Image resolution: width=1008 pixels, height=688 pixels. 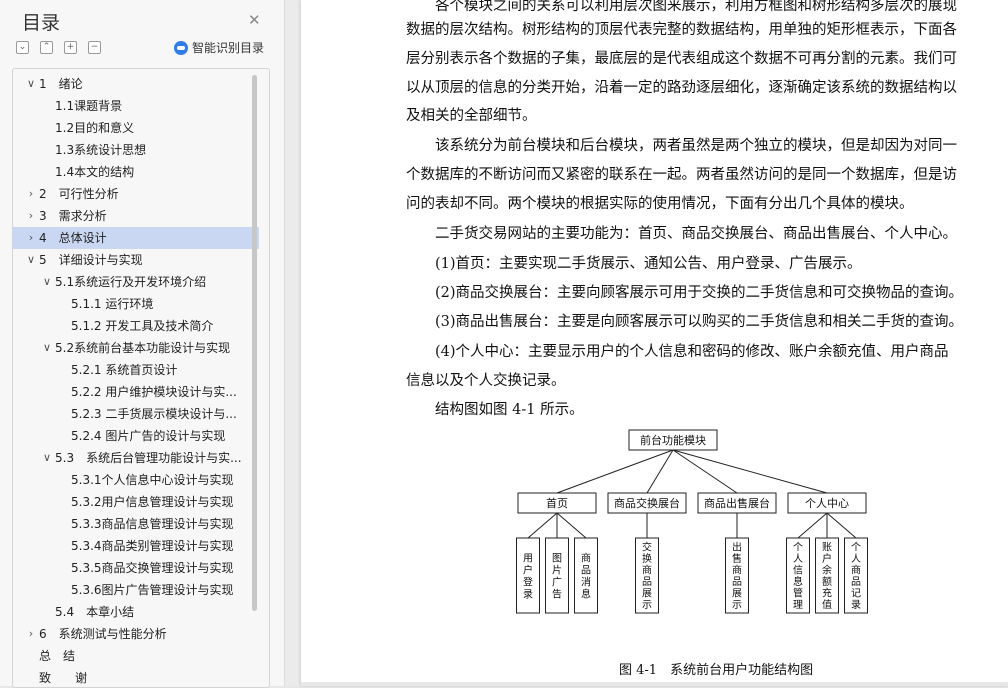 I want to click on expand-all-icon: ⌄, so click(x=22, y=47).